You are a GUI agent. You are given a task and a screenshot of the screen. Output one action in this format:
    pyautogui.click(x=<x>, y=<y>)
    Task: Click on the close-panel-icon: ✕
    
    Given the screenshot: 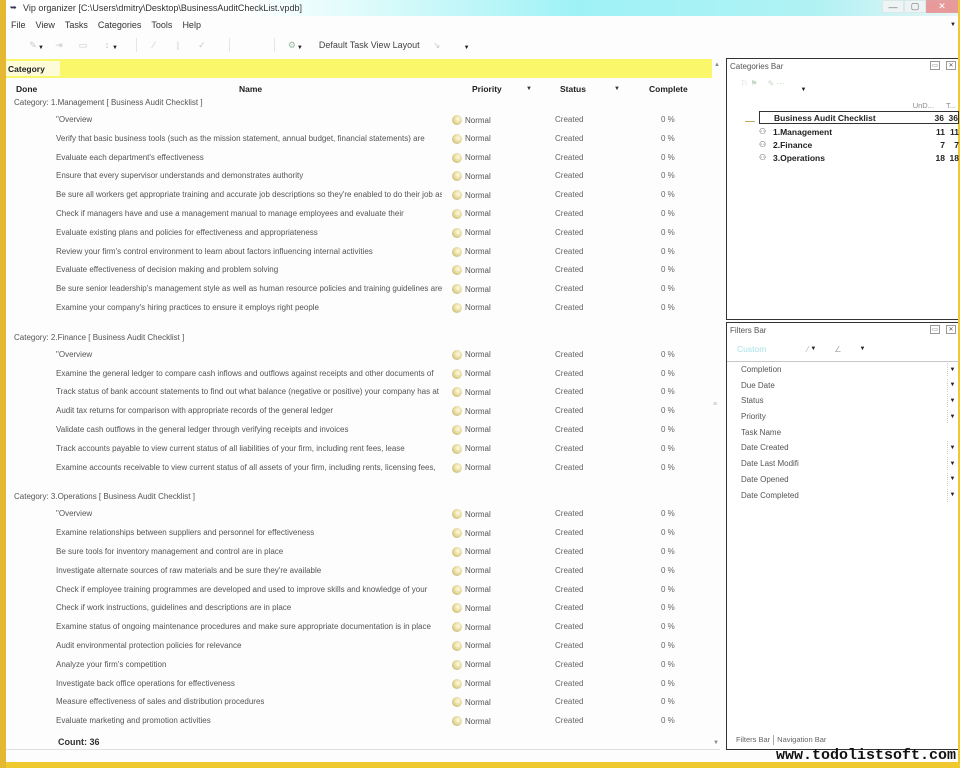 What is the action you would take?
    pyautogui.click(x=951, y=65)
    